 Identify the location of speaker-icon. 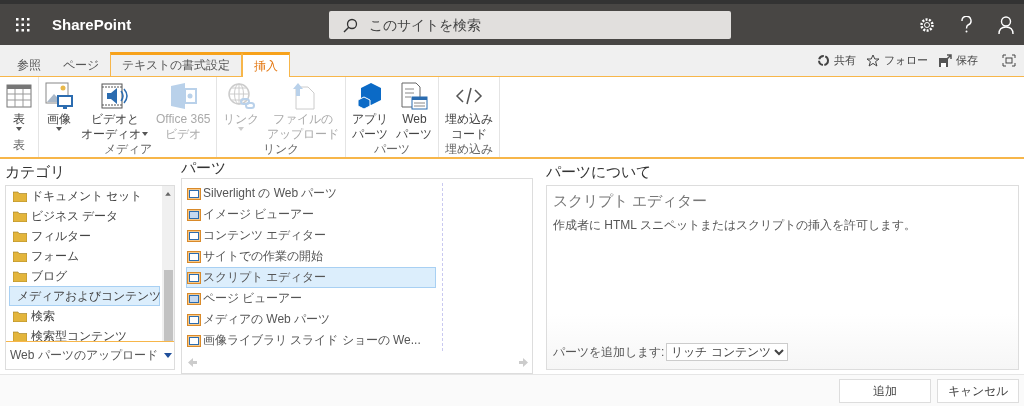
(114, 96).